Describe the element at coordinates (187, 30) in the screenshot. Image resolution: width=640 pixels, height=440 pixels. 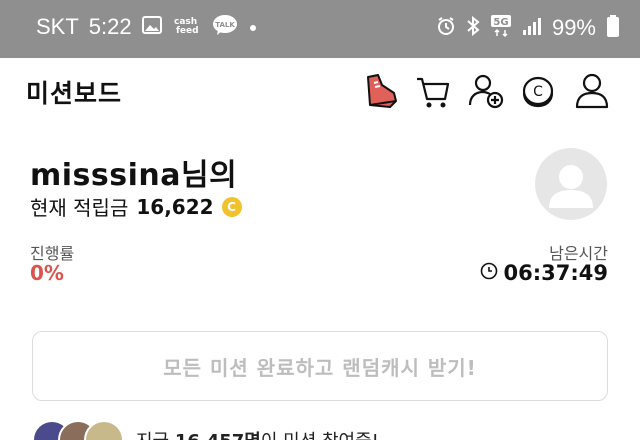
I see `cashfeed-label-bottom: feed` at that location.